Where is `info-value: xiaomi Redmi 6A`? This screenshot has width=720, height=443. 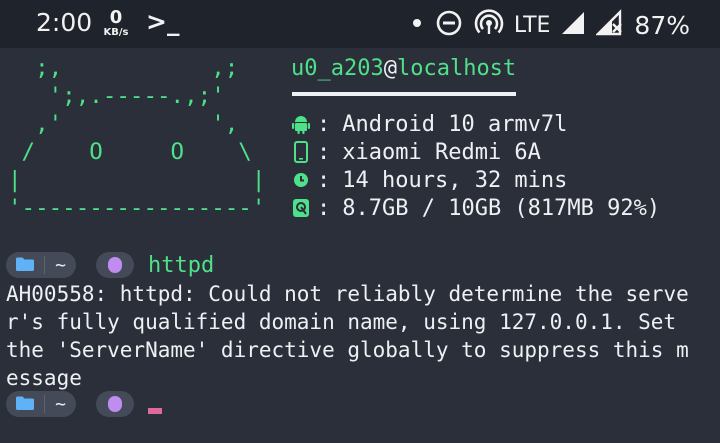 info-value: xiaomi Redmi 6A is located at coordinates (441, 152).